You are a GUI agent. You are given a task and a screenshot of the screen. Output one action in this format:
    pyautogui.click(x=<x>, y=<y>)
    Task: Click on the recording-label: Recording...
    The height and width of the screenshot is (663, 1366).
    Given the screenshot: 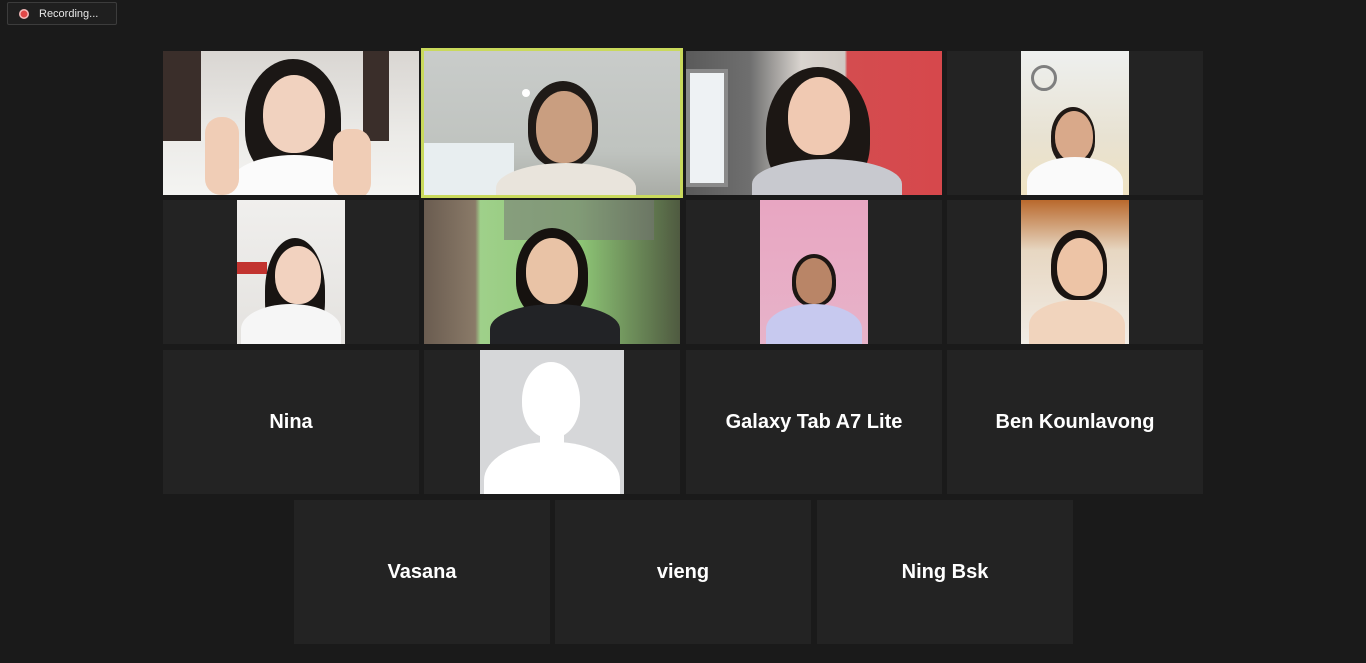 What is the action you would take?
    pyautogui.click(x=69, y=13)
    